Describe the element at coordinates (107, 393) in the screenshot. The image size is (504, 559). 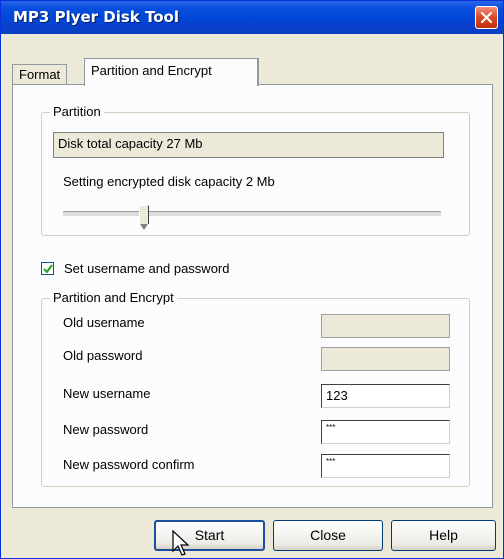
I see `new-username-label: New username` at that location.